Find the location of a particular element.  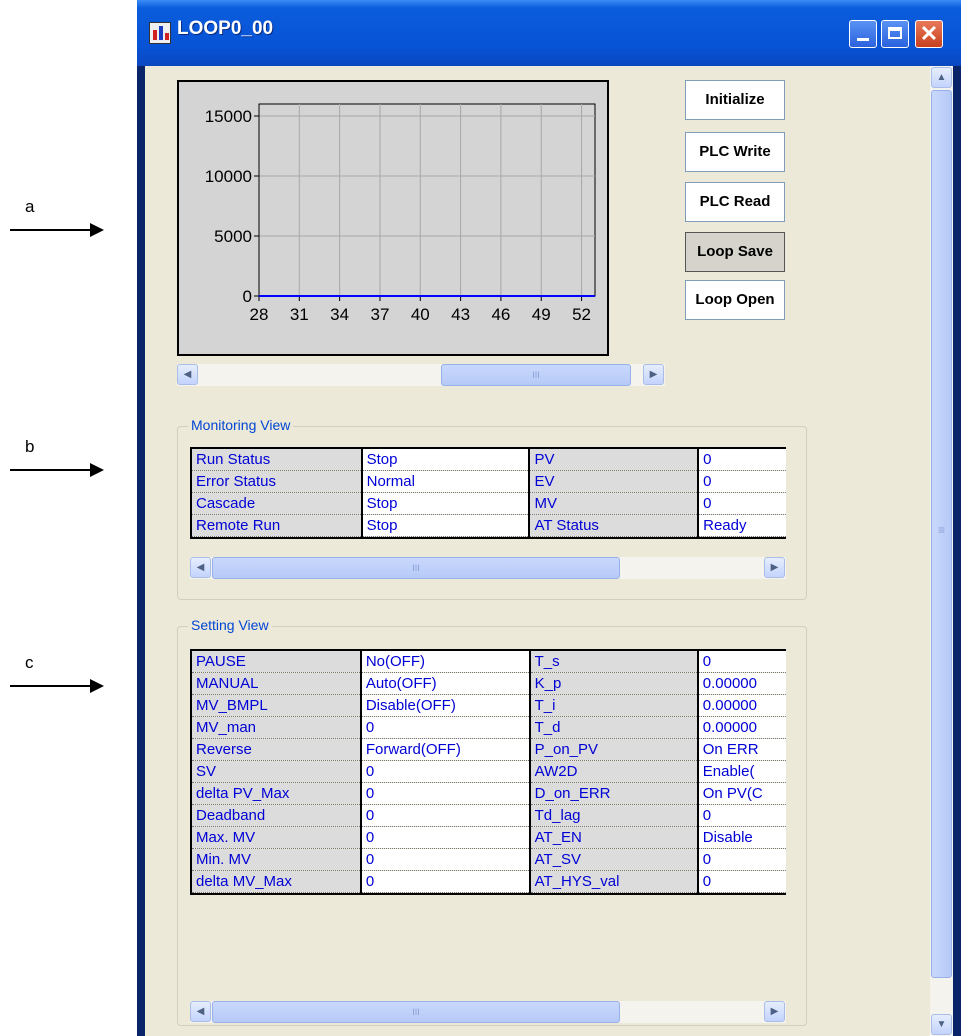

table-row: MV_man 0 T_d 0.00000 is located at coordinates (489, 727).